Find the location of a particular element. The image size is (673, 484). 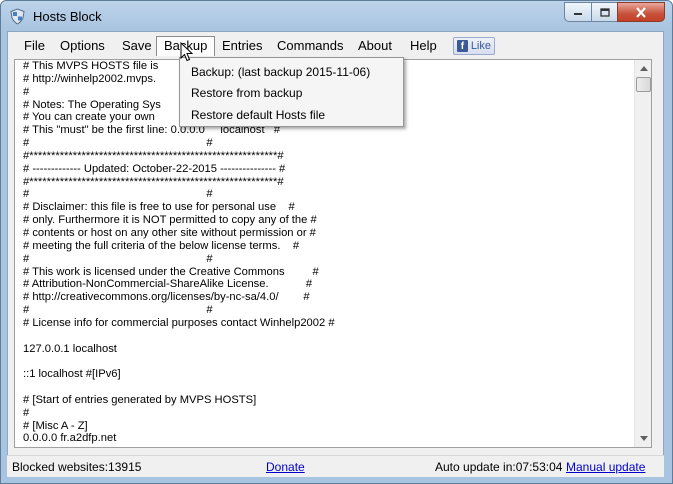

menu-about: About is located at coordinates (375, 46).